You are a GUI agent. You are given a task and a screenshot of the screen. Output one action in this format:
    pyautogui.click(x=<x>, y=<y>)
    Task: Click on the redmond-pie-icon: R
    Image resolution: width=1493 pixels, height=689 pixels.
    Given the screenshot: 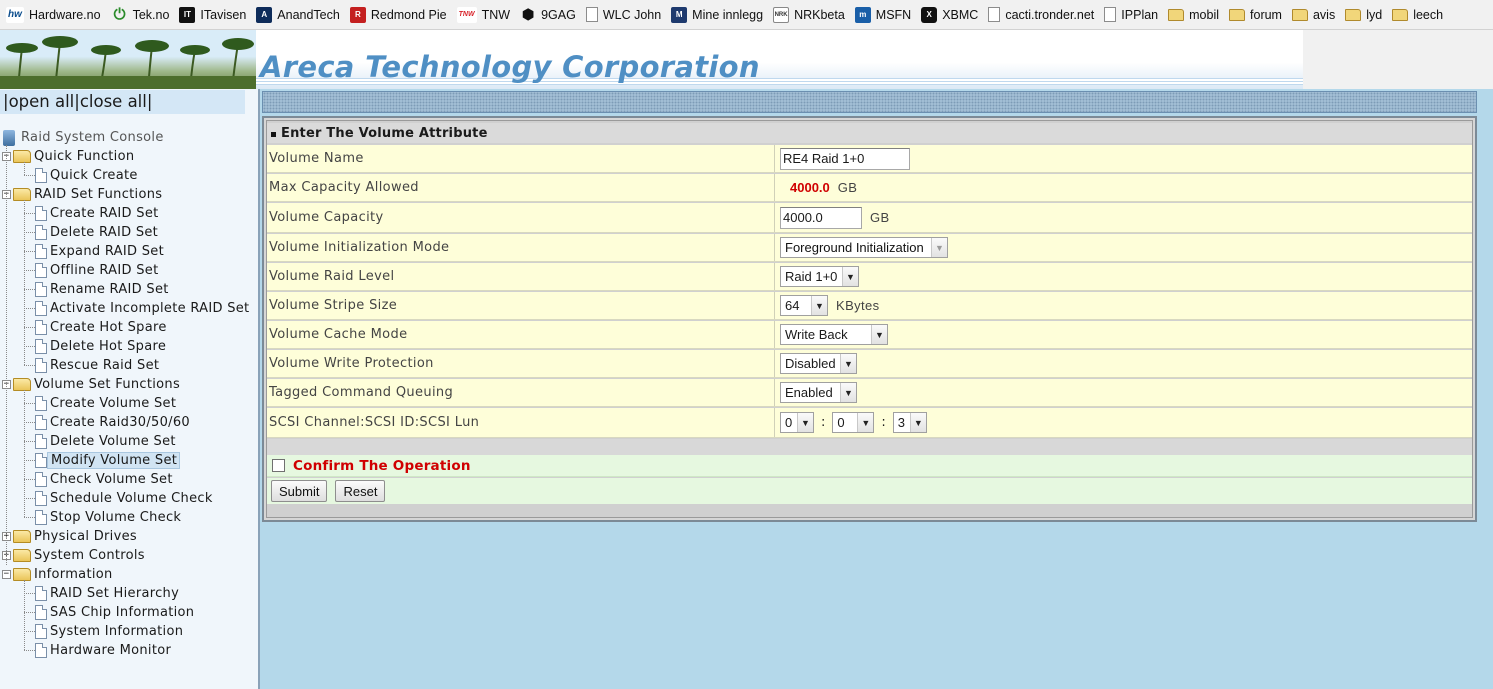 What is the action you would take?
    pyautogui.click(x=357, y=14)
    